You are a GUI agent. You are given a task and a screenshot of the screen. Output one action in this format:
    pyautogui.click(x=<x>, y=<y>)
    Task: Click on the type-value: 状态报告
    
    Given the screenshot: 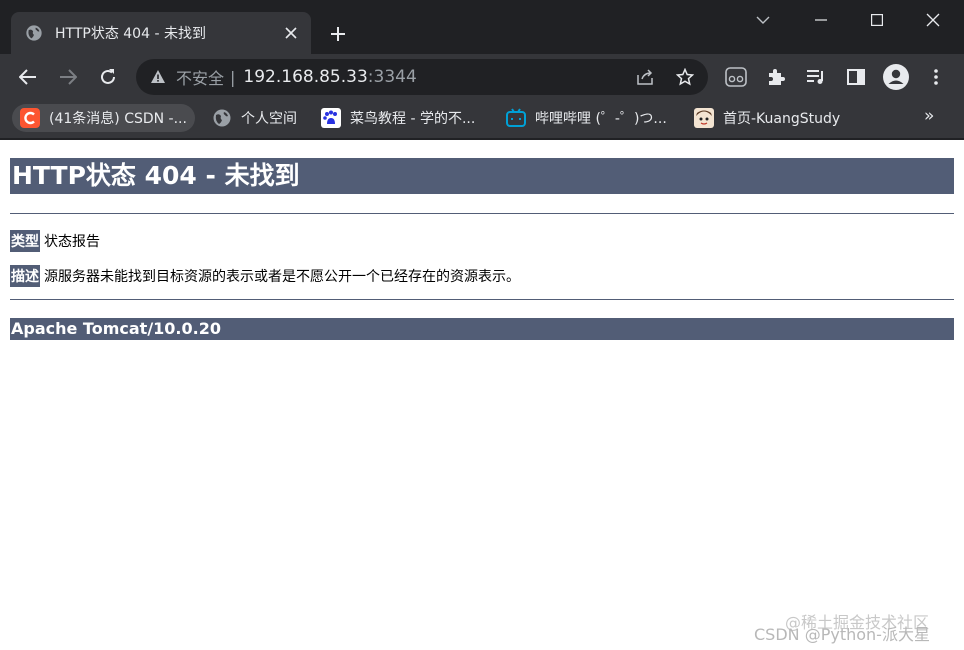 What is the action you would take?
    pyautogui.click(x=72, y=242)
    